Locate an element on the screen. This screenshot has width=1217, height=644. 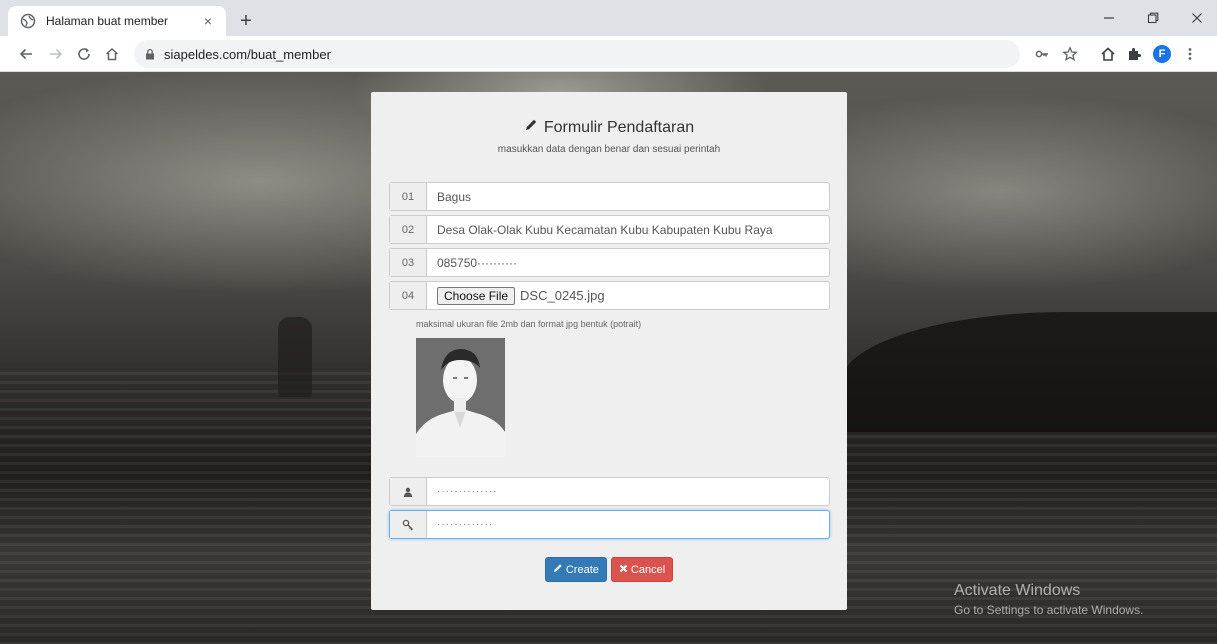
restore-icon is located at coordinates (1153, 18).